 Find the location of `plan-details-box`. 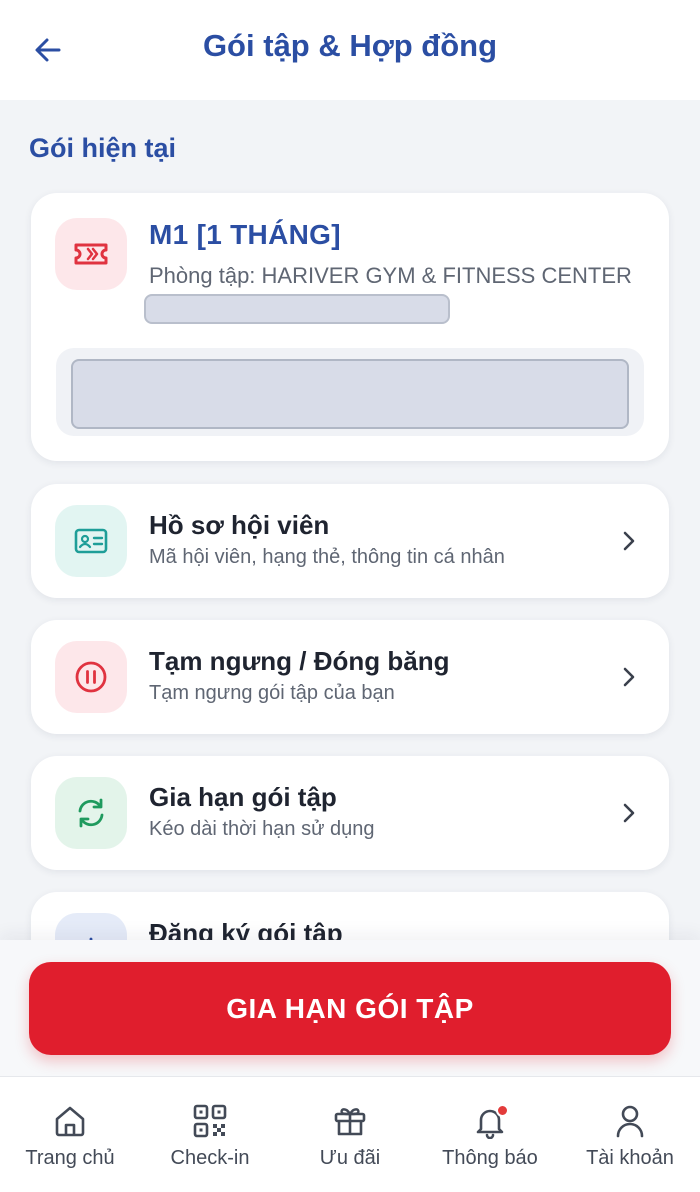

plan-details-box is located at coordinates (350, 392).